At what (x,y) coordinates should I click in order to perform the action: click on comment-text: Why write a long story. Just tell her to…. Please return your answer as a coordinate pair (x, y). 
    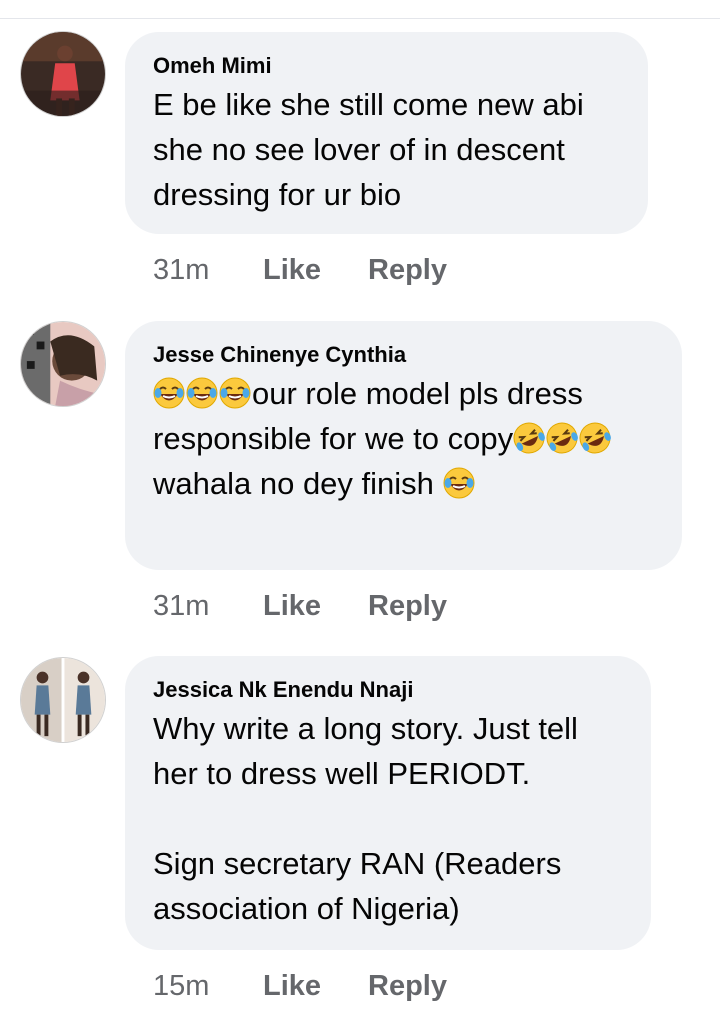
    Looking at the image, I should click on (365, 818).